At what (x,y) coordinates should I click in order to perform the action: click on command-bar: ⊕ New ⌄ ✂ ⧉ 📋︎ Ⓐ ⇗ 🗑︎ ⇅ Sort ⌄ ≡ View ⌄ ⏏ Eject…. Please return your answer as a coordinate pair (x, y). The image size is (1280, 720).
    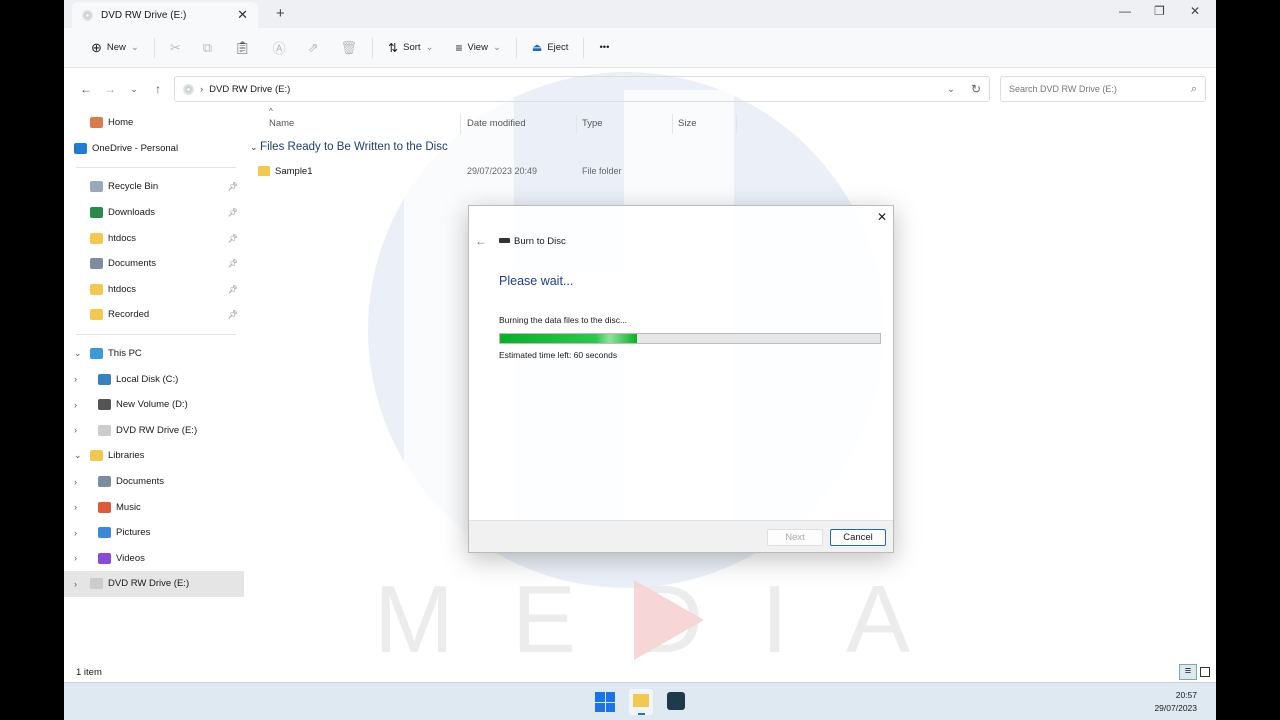
    Looking at the image, I should click on (640, 48).